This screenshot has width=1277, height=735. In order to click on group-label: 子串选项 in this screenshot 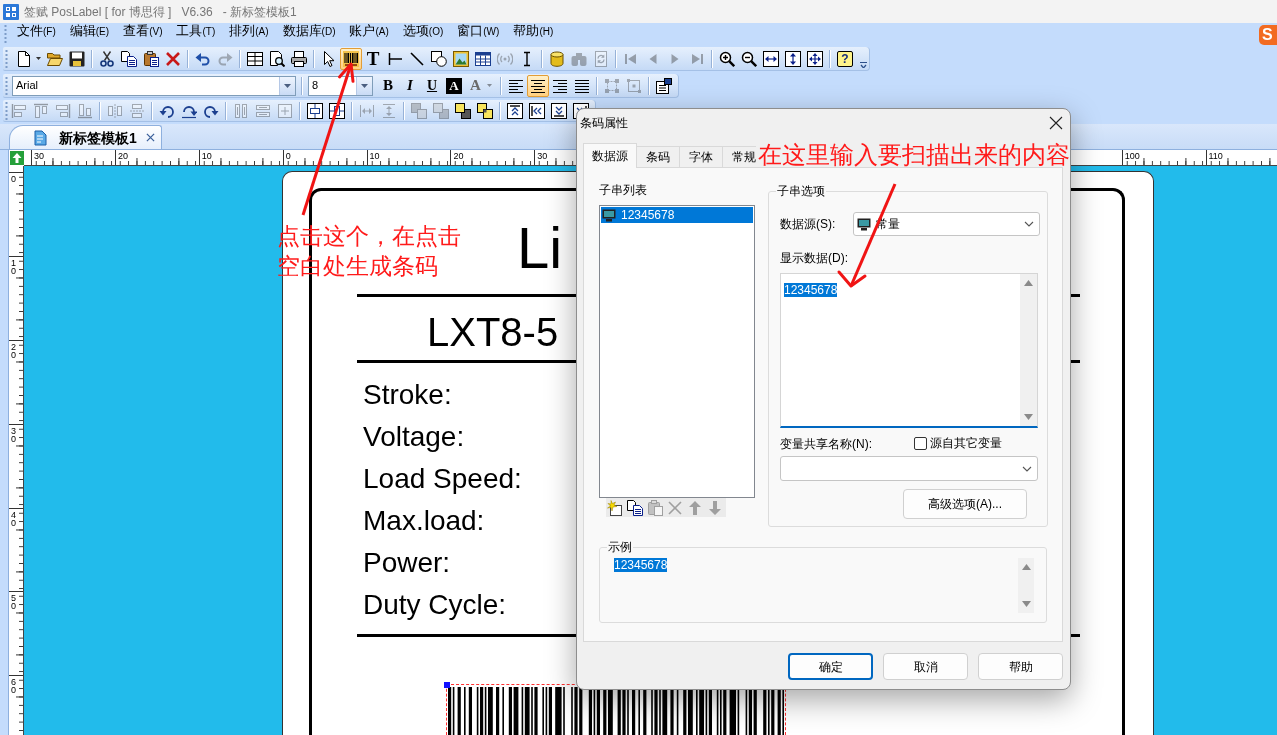, I will do `click(801, 191)`.